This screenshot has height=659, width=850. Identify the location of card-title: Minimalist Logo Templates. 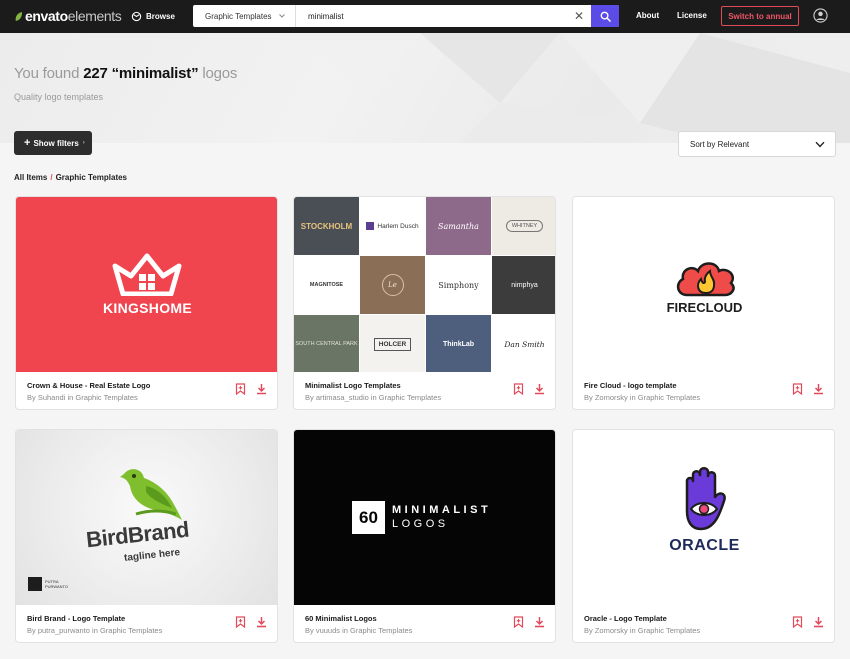
(353, 385).